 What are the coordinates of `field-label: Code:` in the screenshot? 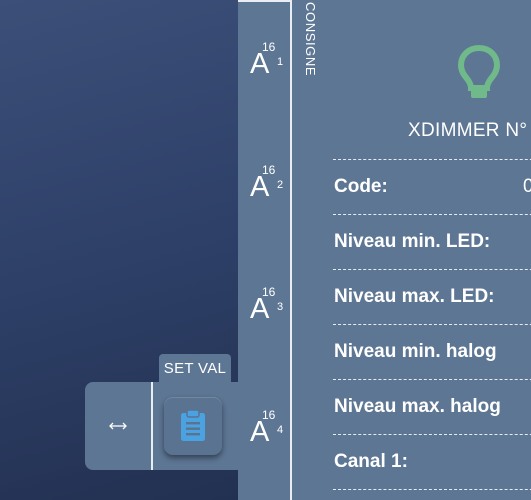 It's located at (361, 186).